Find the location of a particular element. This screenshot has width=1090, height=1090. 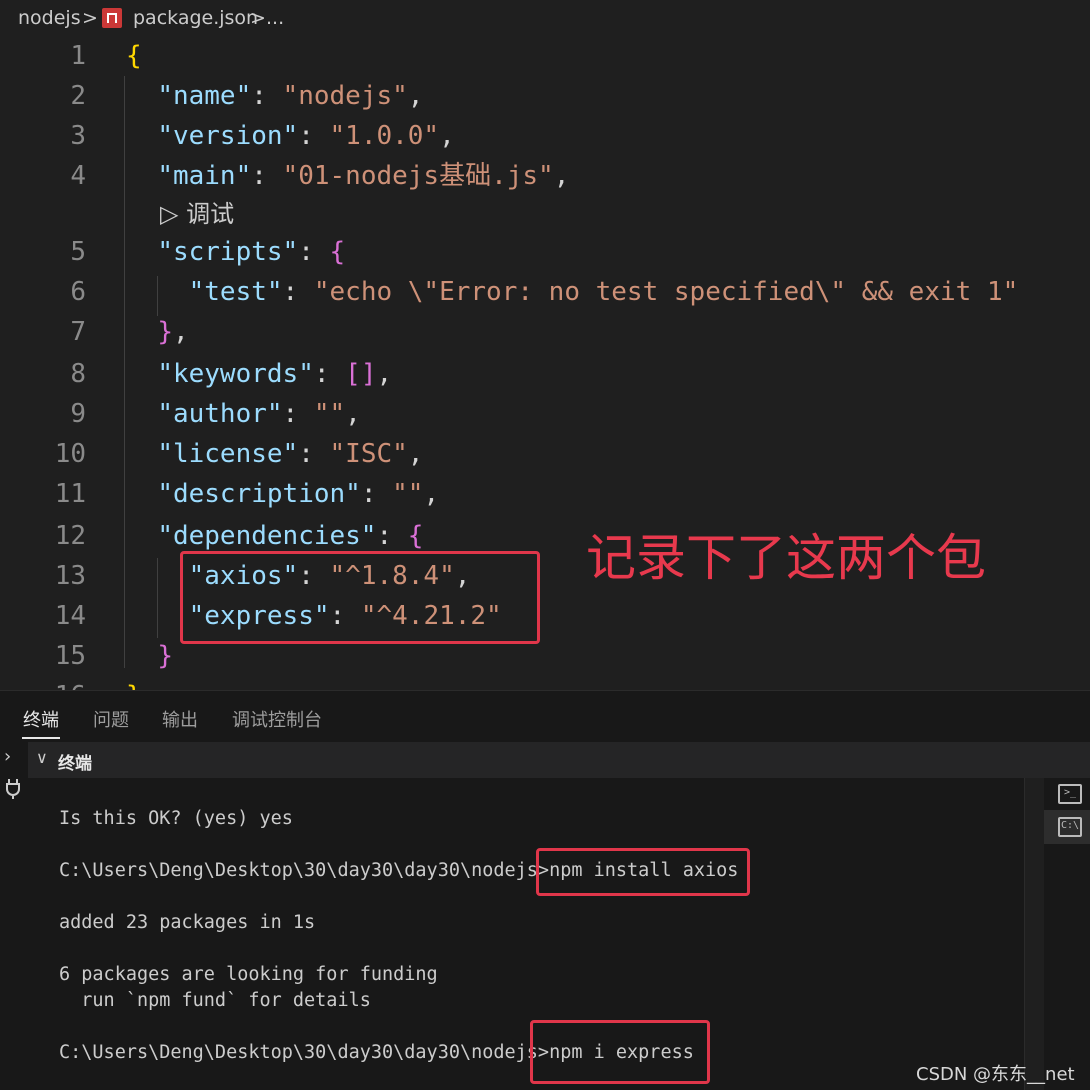

terminal-scrollbar is located at coordinates (1034, 934).